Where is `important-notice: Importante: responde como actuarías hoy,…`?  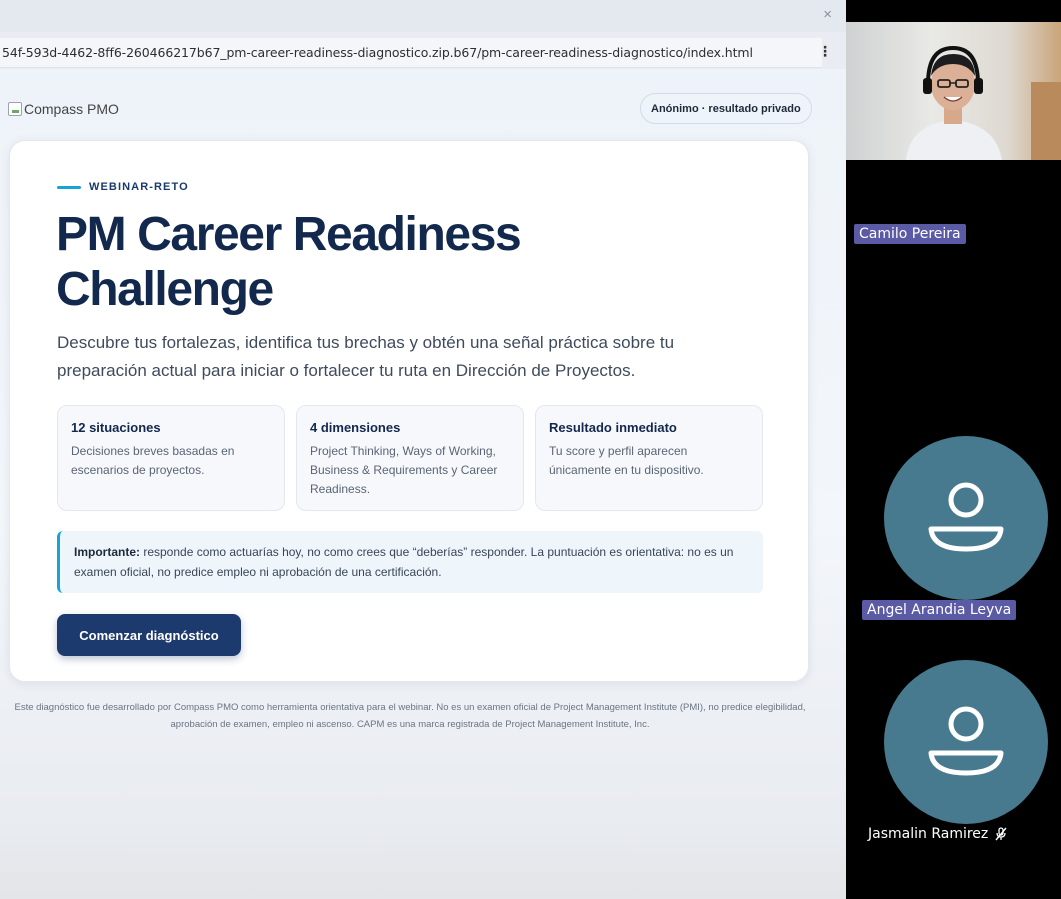
important-notice: Importante: responde como actuarías hoy,… is located at coordinates (410, 562).